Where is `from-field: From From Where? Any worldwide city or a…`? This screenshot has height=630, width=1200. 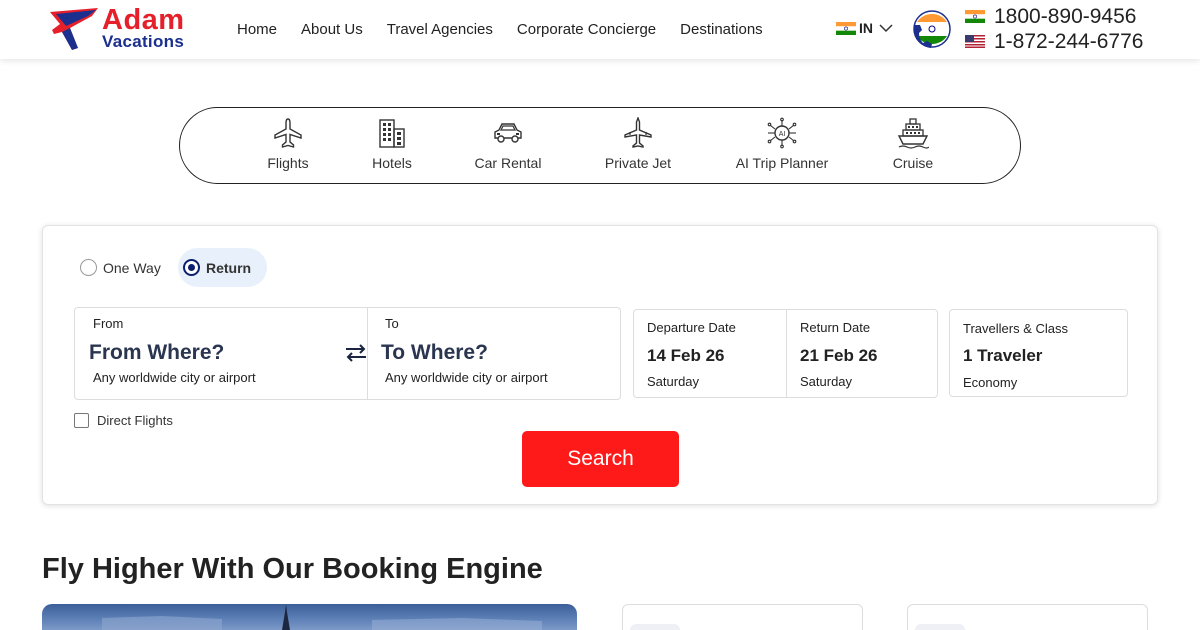
from-field: From From Where? Any worldwide city or a… is located at coordinates (221, 353).